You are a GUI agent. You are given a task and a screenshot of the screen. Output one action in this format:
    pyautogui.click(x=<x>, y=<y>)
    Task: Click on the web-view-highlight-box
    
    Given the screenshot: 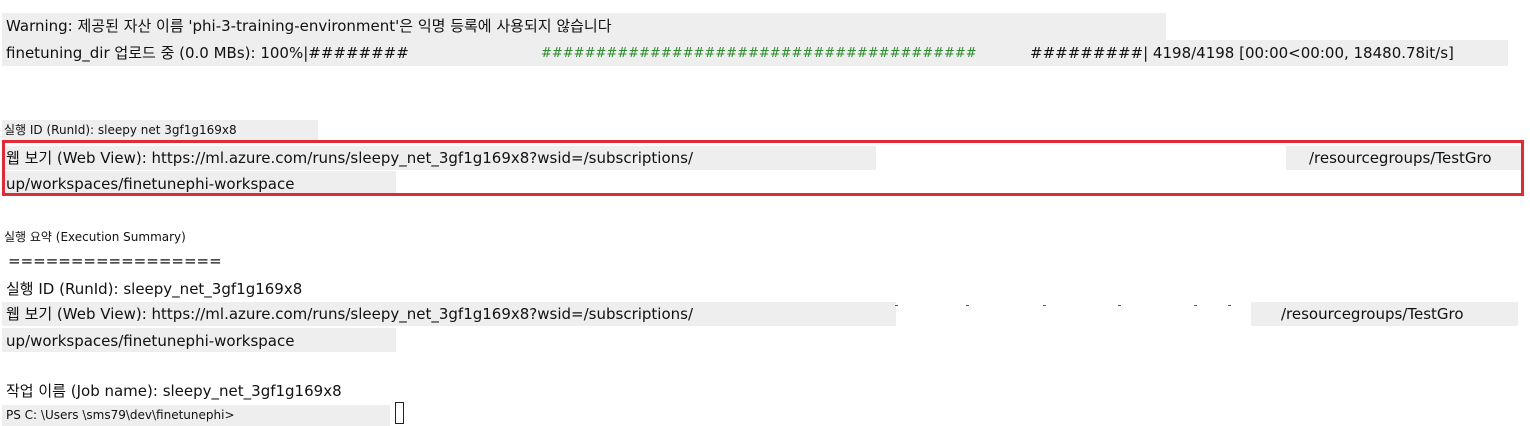 What is the action you would take?
    pyautogui.click(x=763, y=168)
    